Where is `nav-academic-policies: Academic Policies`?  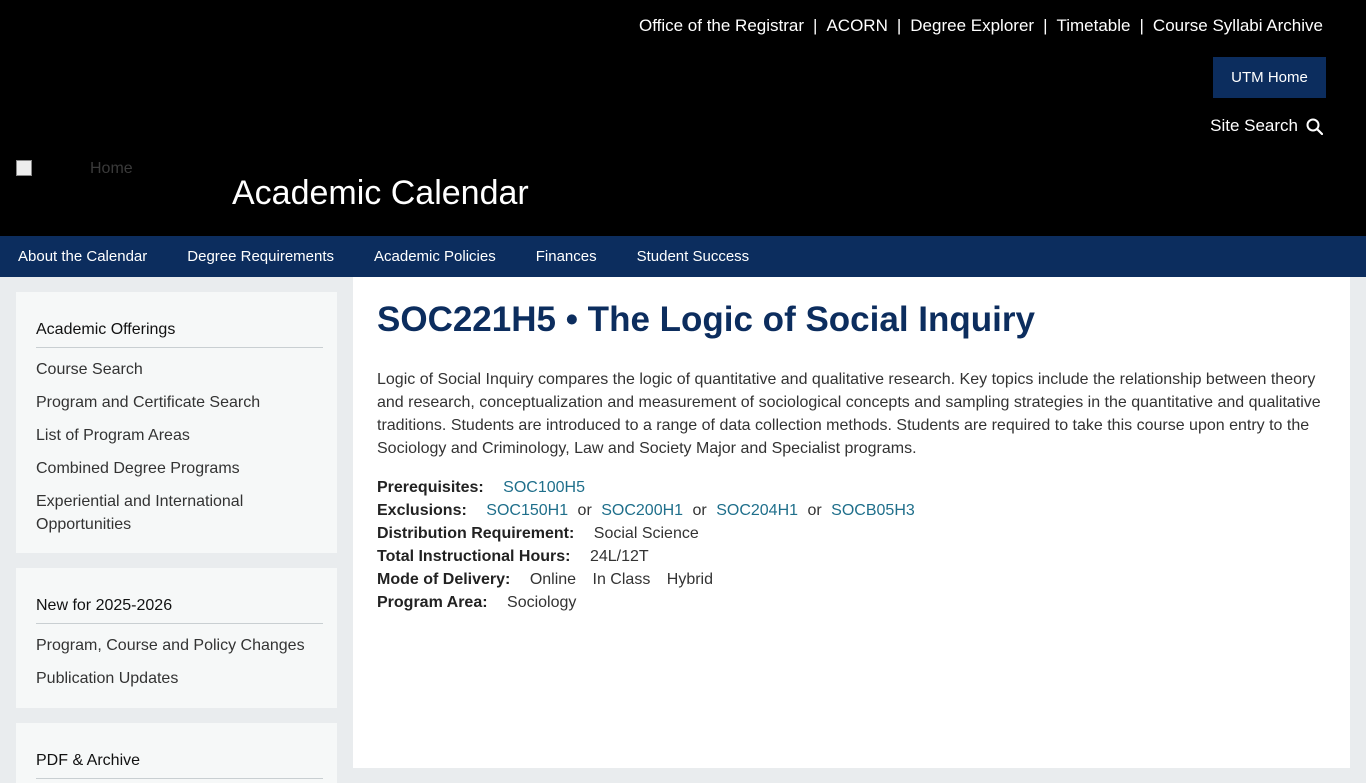
nav-academic-policies: Academic Policies is located at coordinates (435, 256).